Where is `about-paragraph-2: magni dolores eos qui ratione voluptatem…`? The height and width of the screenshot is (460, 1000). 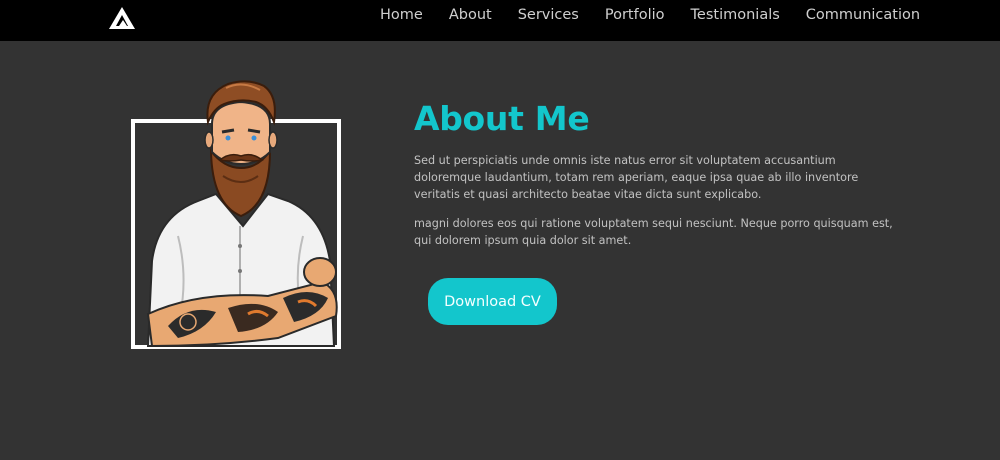 about-paragraph-2: magni dolores eos qui ratione voluptatem… is located at coordinates (653, 232).